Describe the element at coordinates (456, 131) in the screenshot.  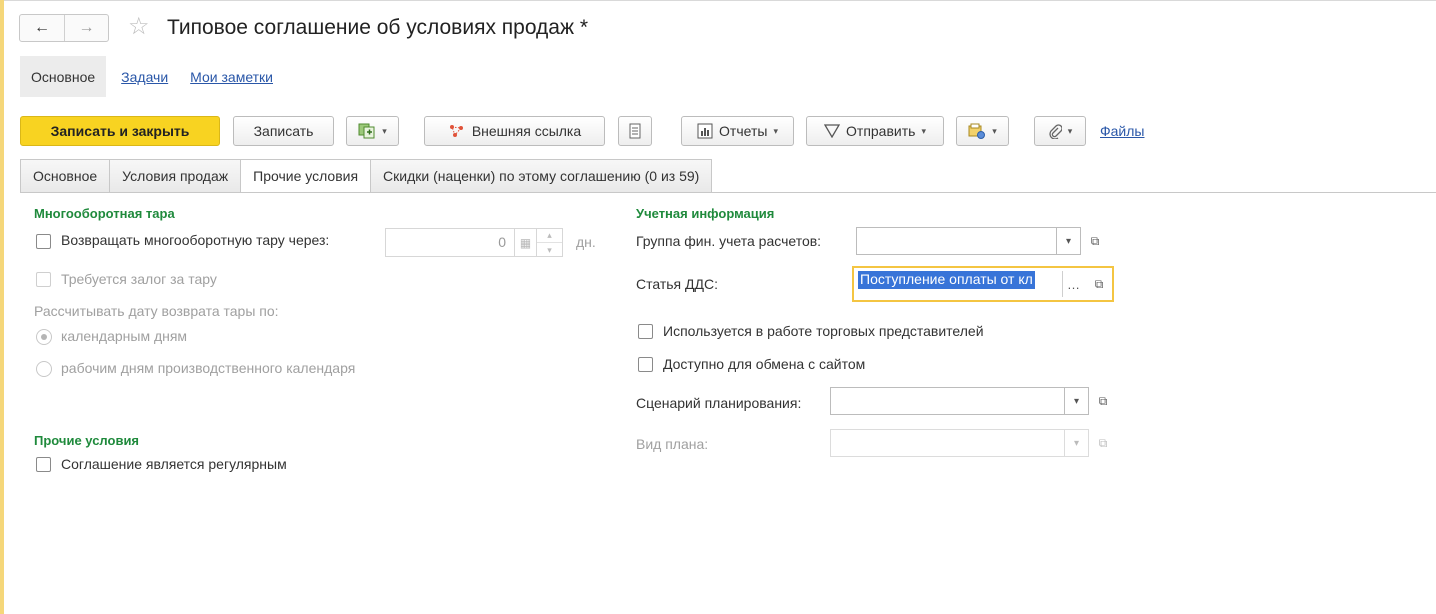
I see `external-link-icon` at that location.